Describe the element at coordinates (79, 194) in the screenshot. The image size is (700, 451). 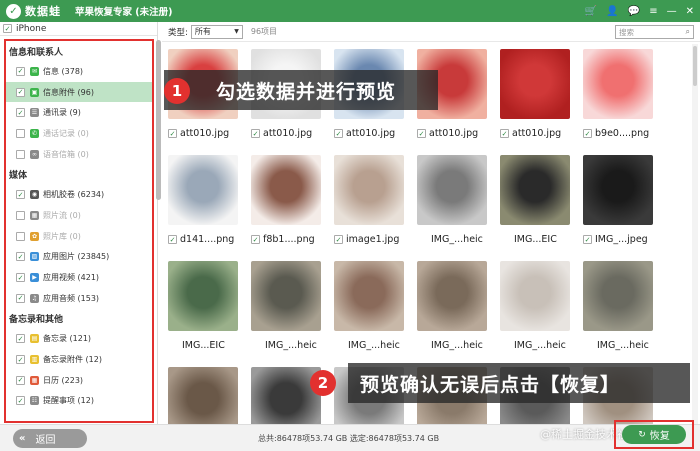
I see `sidebar-item: ✓ ◉ 相机胶卷 (6234)` at that location.